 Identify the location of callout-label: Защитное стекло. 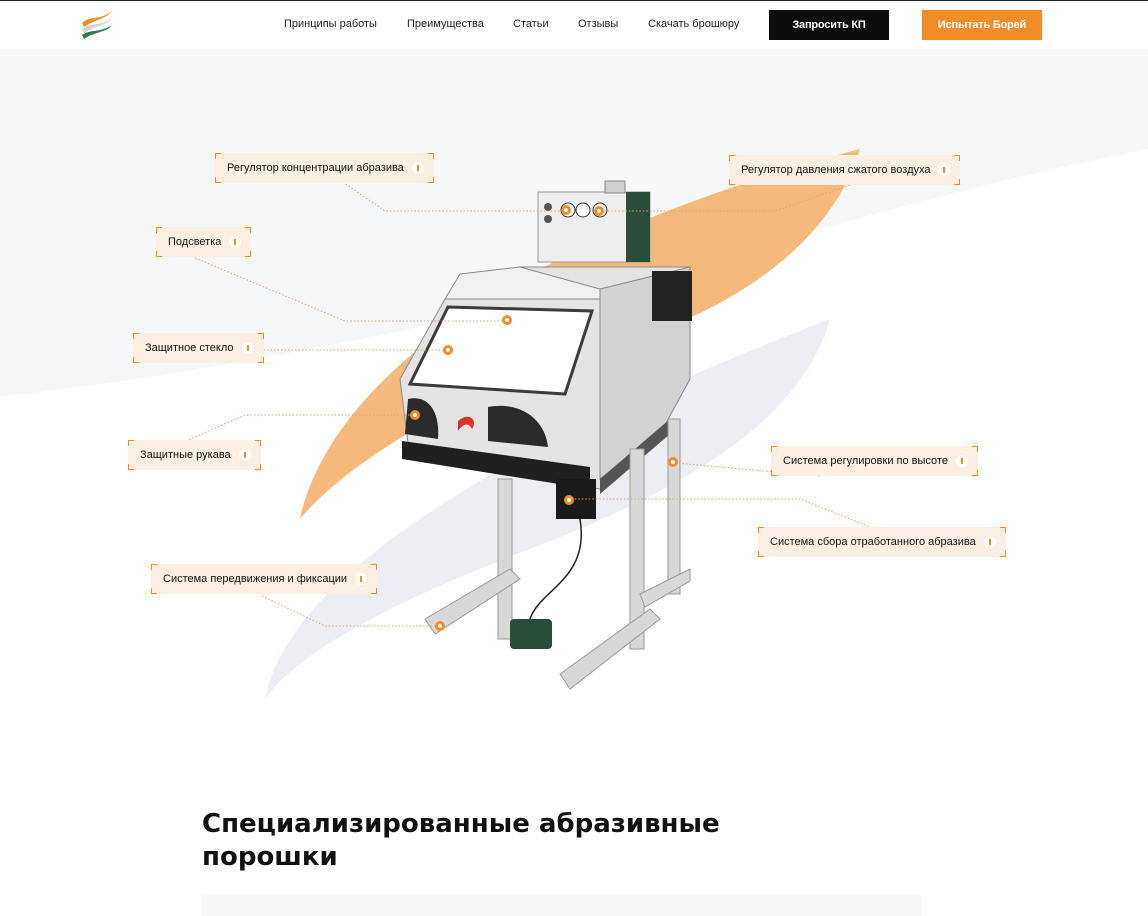
(189, 348).